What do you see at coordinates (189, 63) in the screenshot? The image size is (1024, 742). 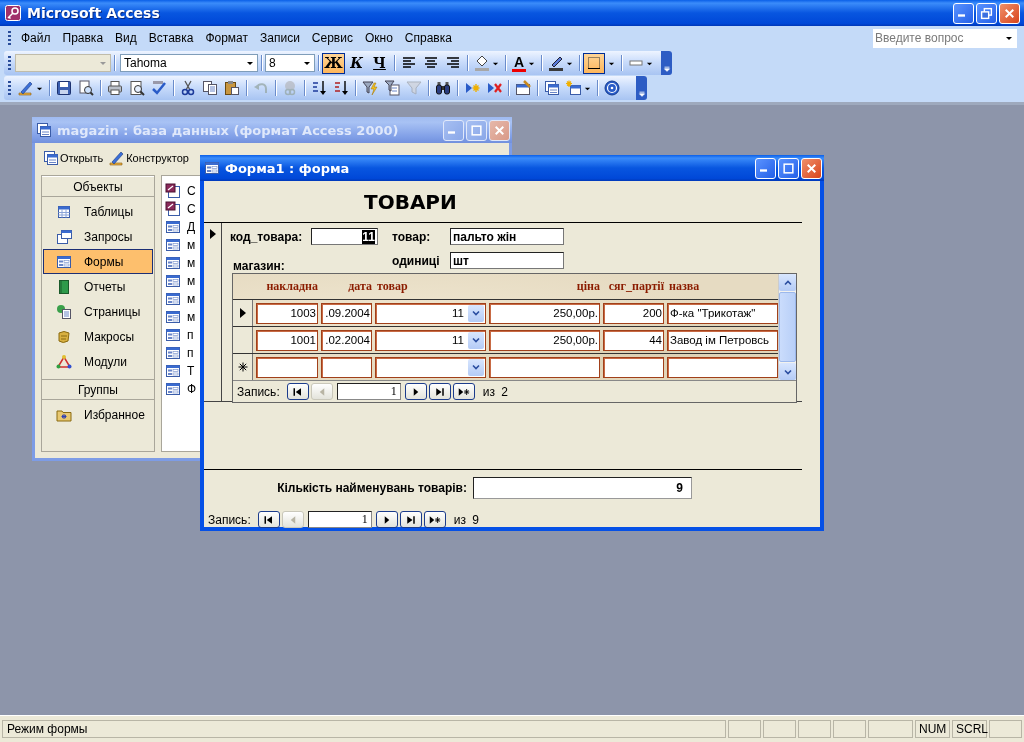 I see `font-combo-box: Tahoma` at bounding box center [189, 63].